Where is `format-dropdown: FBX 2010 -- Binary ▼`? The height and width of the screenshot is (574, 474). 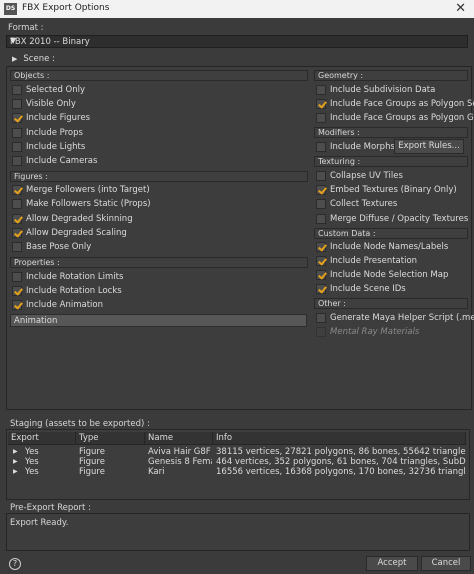
format-dropdown: FBX 2010 -- Binary ▼ is located at coordinates (237, 41).